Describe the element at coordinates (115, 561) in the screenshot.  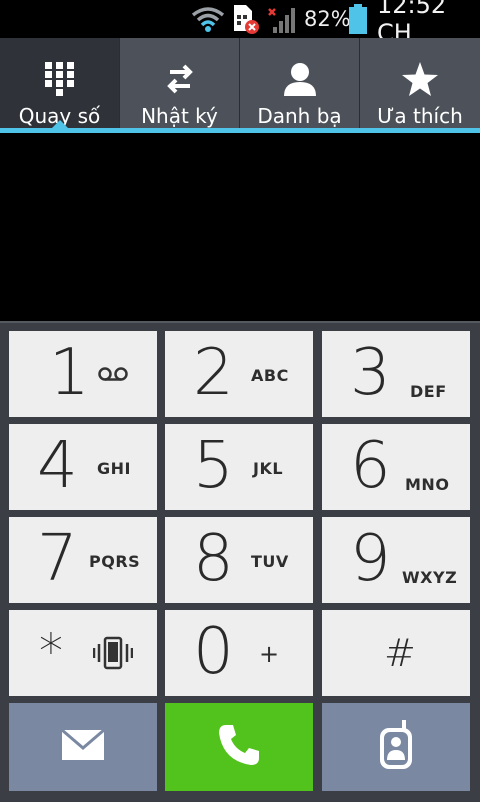
I see `key-letters: PQRS` at that location.